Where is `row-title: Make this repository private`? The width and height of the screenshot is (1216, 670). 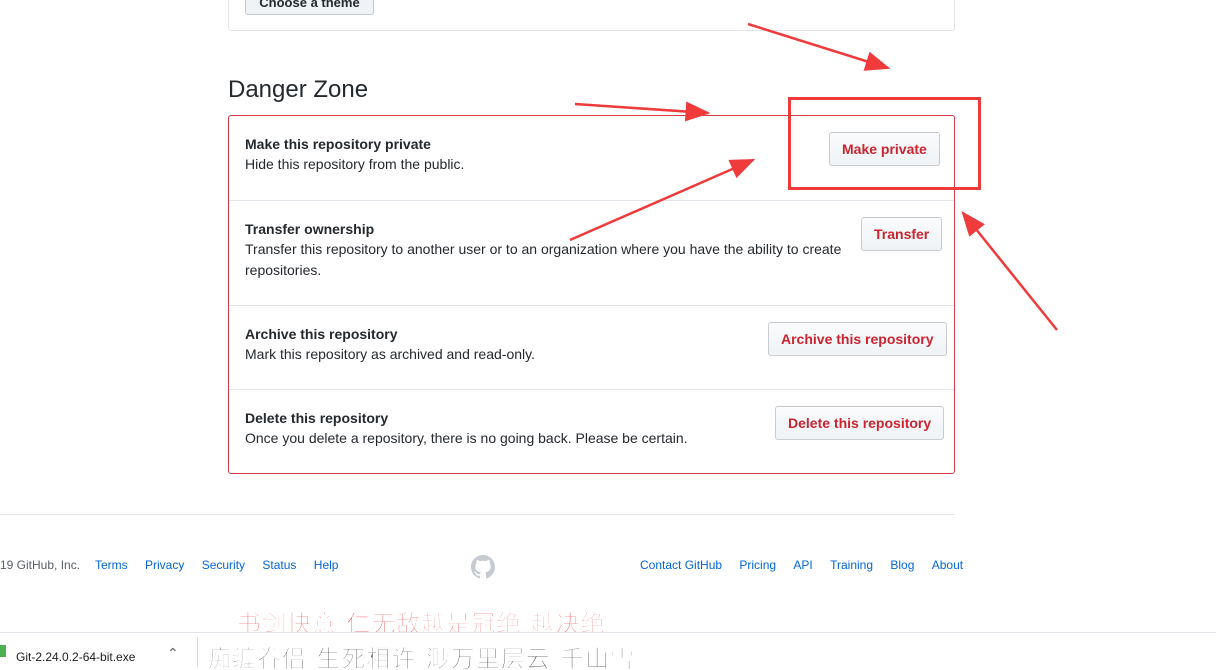 row-title: Make this repository private is located at coordinates (338, 144).